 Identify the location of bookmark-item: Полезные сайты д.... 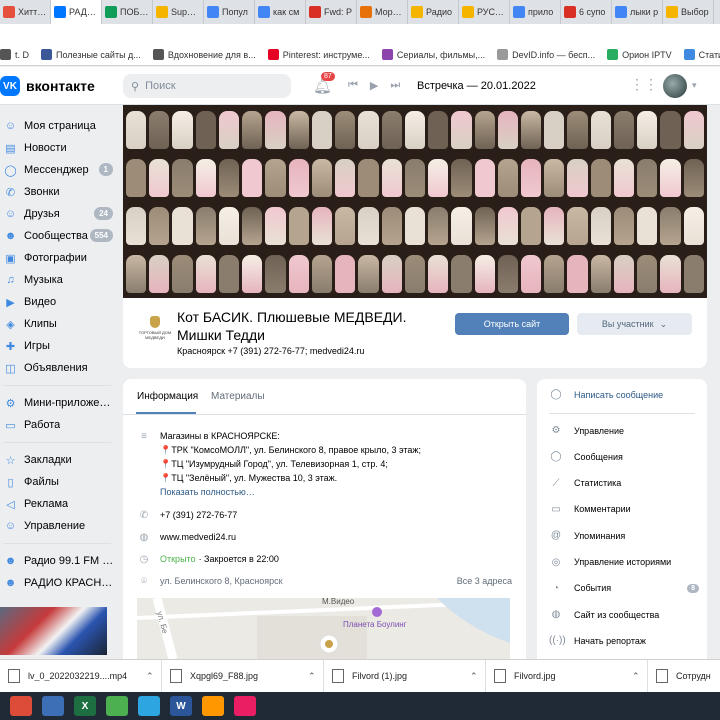
(91, 54).